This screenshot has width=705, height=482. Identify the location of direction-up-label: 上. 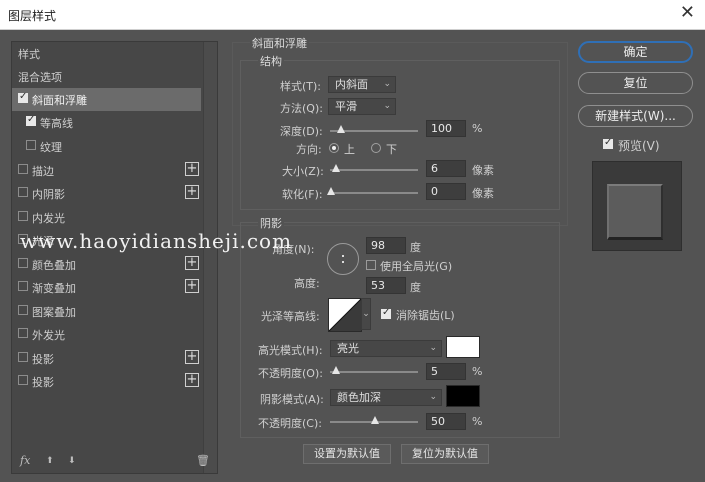
(349, 149).